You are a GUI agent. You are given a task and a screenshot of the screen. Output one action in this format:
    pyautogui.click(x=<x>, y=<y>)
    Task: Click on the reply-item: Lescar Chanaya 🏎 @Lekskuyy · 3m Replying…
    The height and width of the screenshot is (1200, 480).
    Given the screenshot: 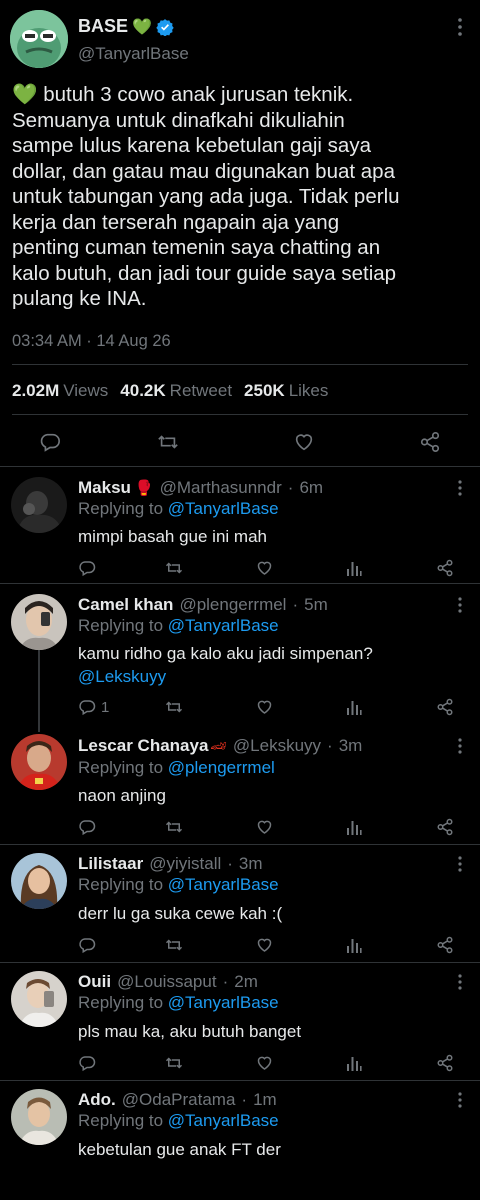 What is the action you would take?
    pyautogui.click(x=240, y=787)
    